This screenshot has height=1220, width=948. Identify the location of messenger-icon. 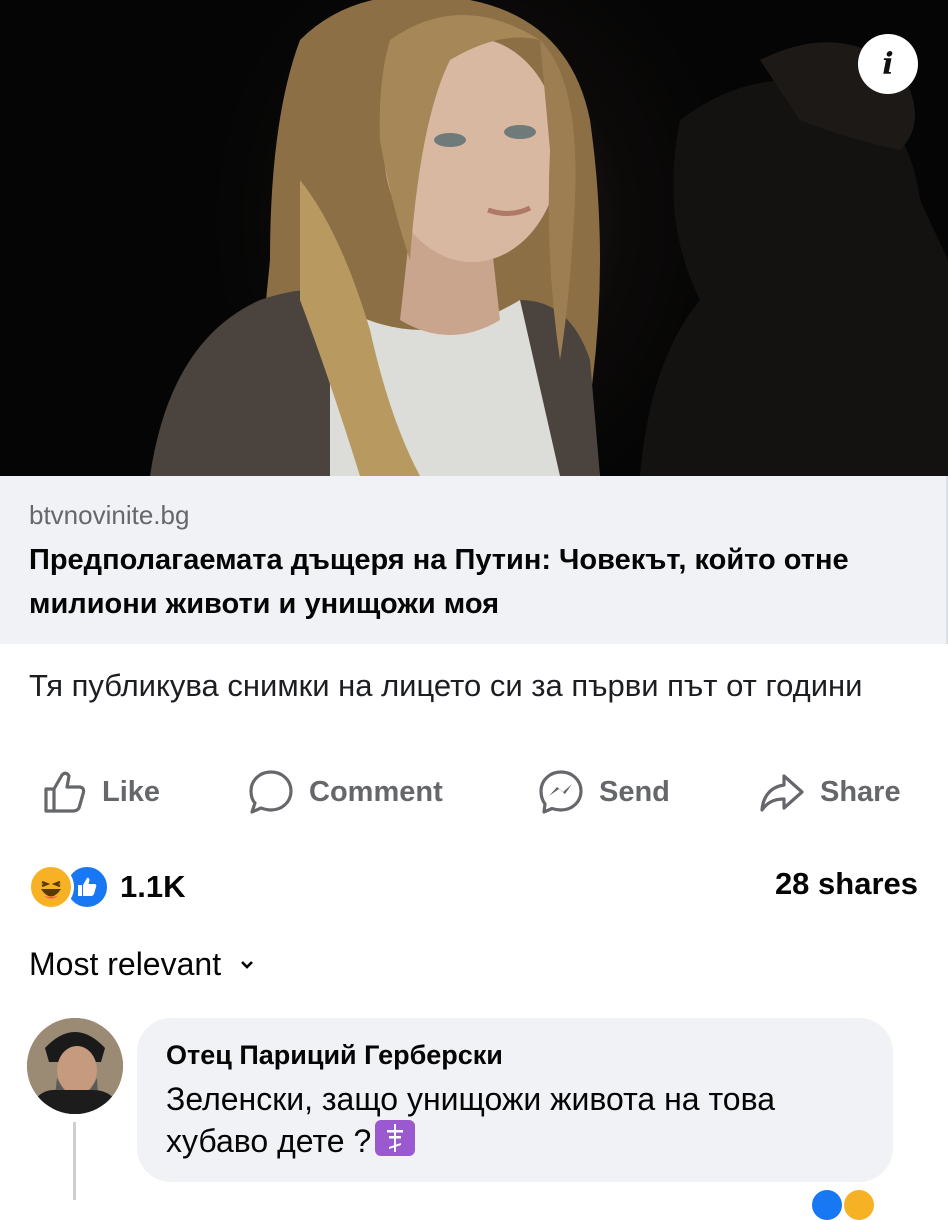
(561, 792).